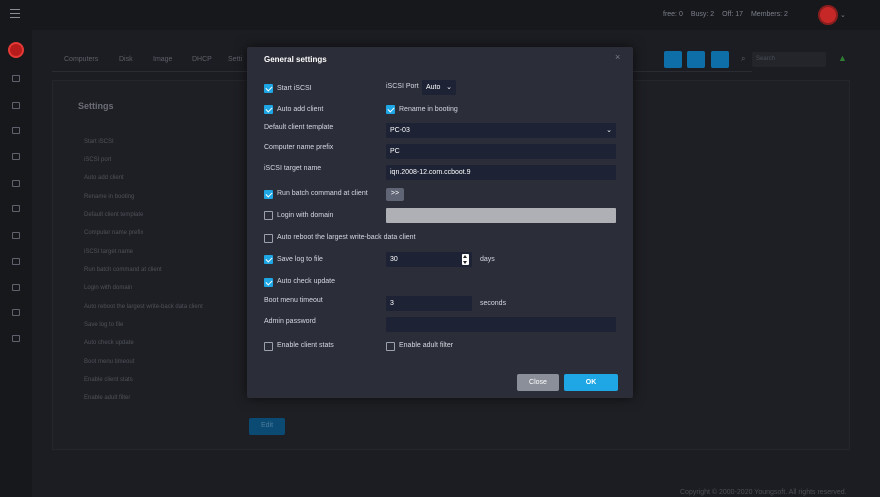 This screenshot has width=880, height=497. Describe the element at coordinates (109, 252) in the screenshot. I see `bg-label: iSCSI target name` at that location.